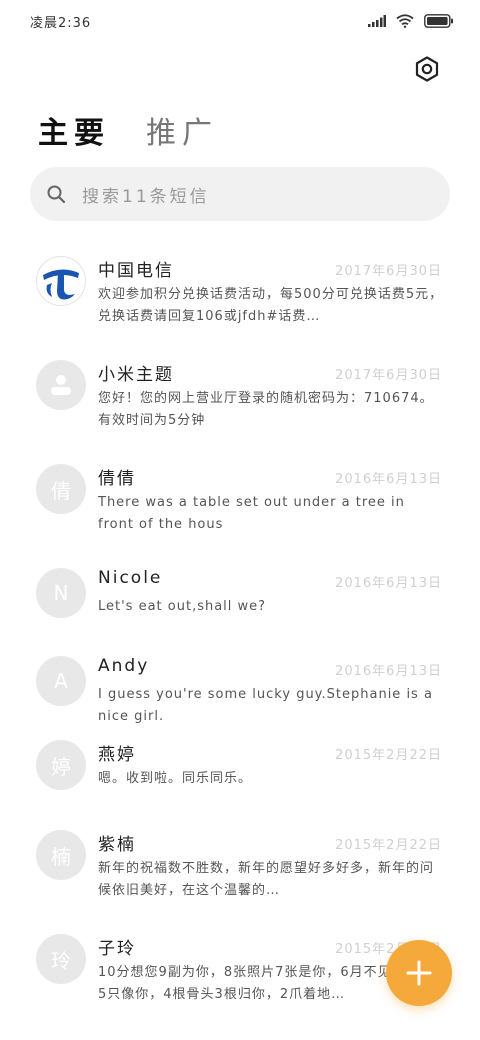 This screenshot has height=1040, width=480. I want to click on avatar: 楠, so click(61, 855).